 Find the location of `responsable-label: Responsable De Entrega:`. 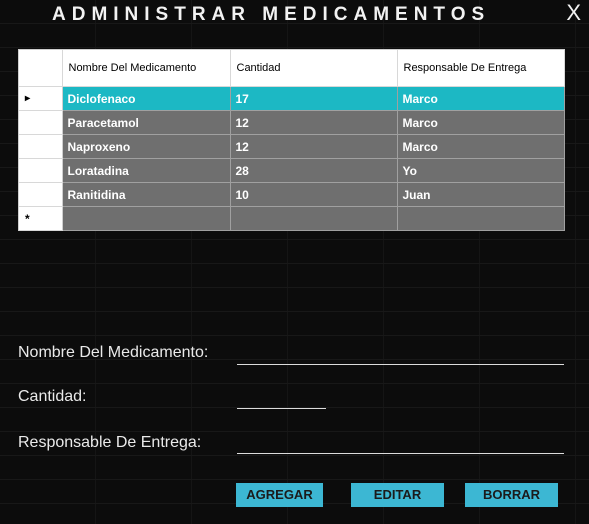

responsable-label: Responsable De Entrega: is located at coordinates (110, 442).